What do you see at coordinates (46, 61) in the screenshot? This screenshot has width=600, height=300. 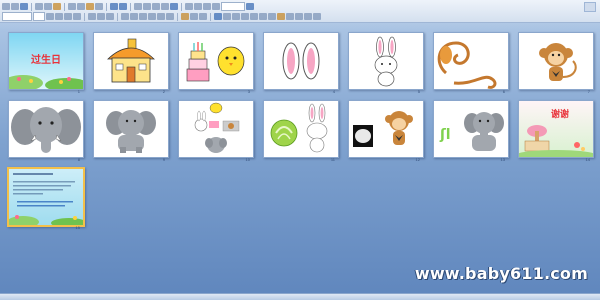 I see `slide-thumbnail-1: 过生日` at bounding box center [46, 61].